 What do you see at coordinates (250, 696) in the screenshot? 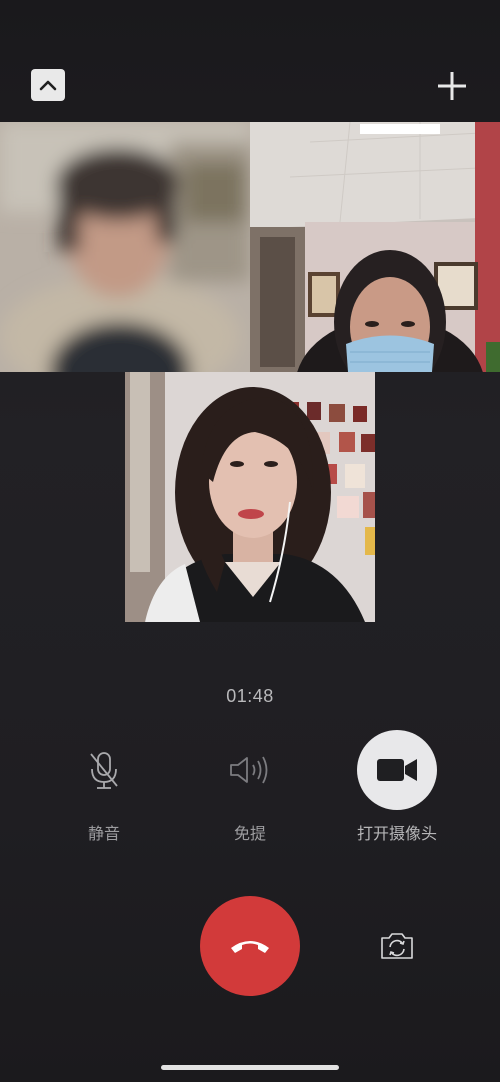
I see `call-duration: 01:48` at bounding box center [250, 696].